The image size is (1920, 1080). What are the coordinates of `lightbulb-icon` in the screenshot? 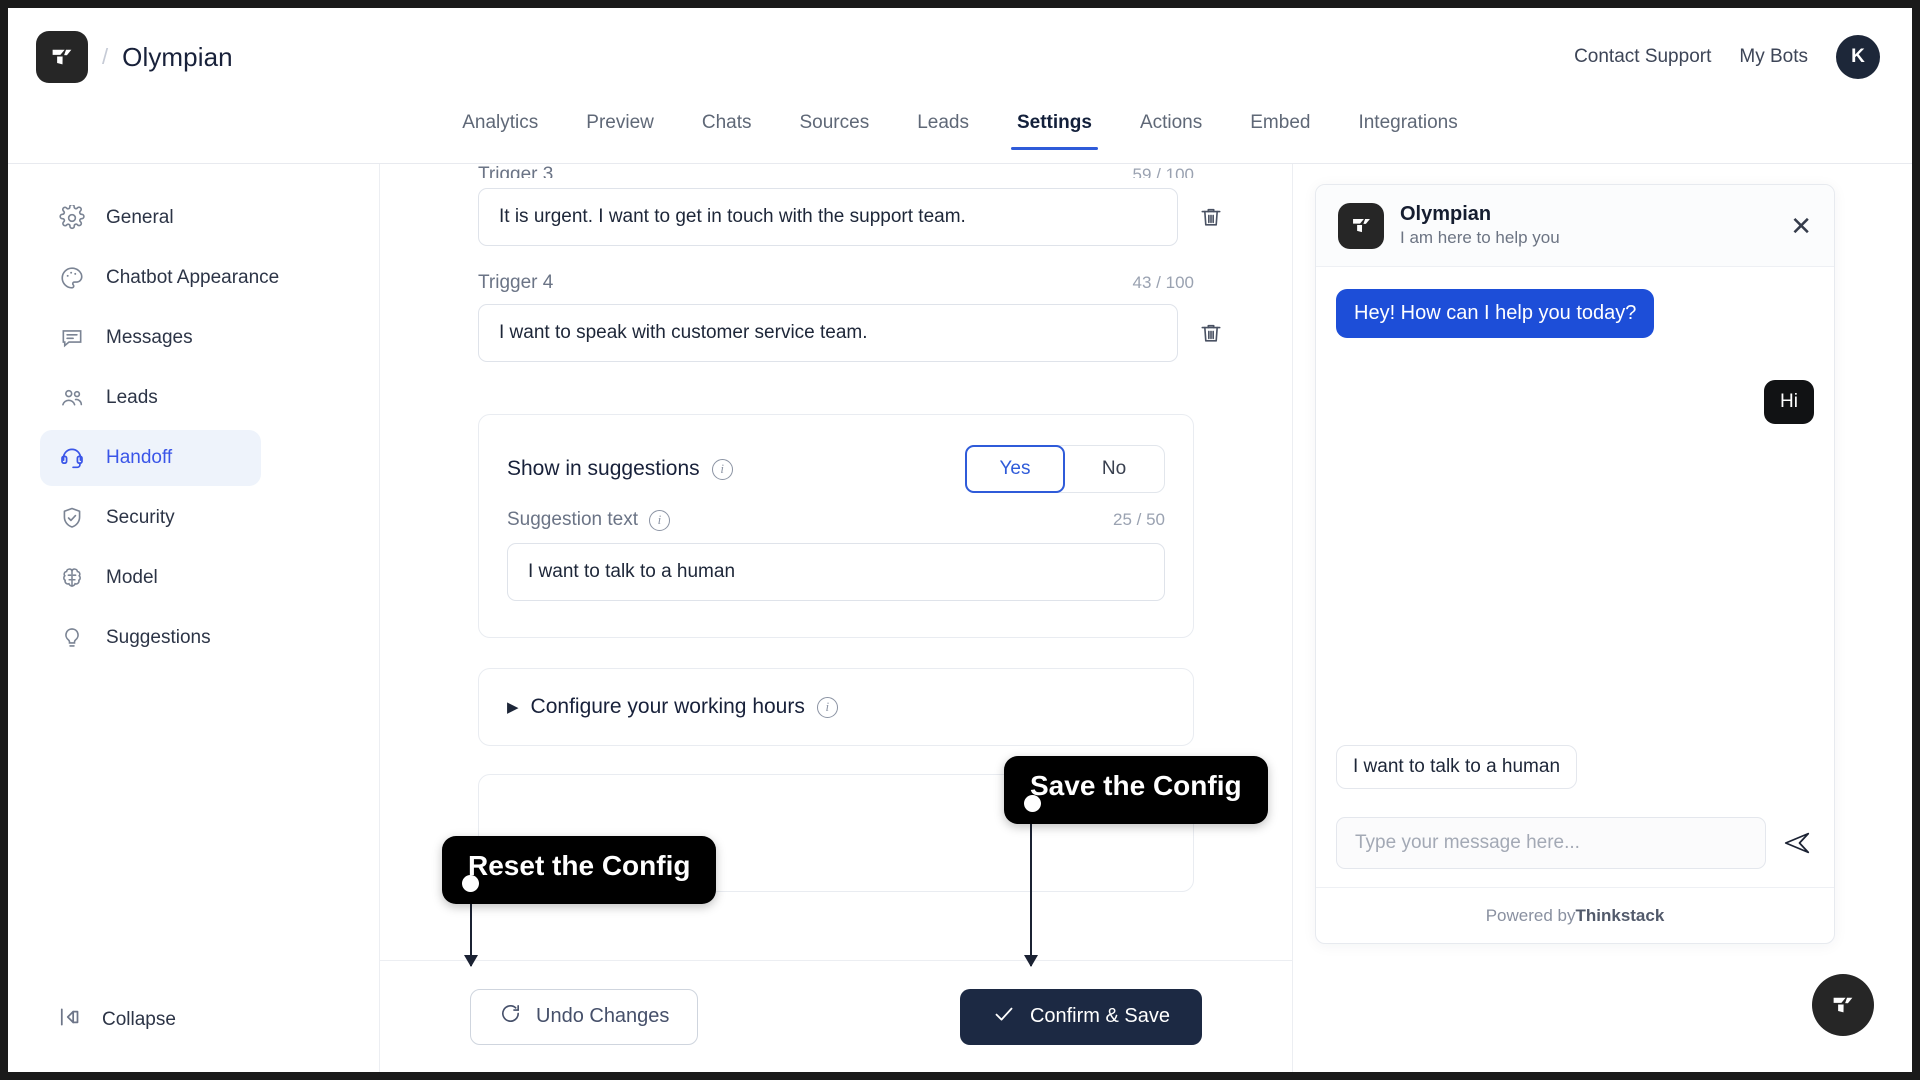 It's located at (72, 638).